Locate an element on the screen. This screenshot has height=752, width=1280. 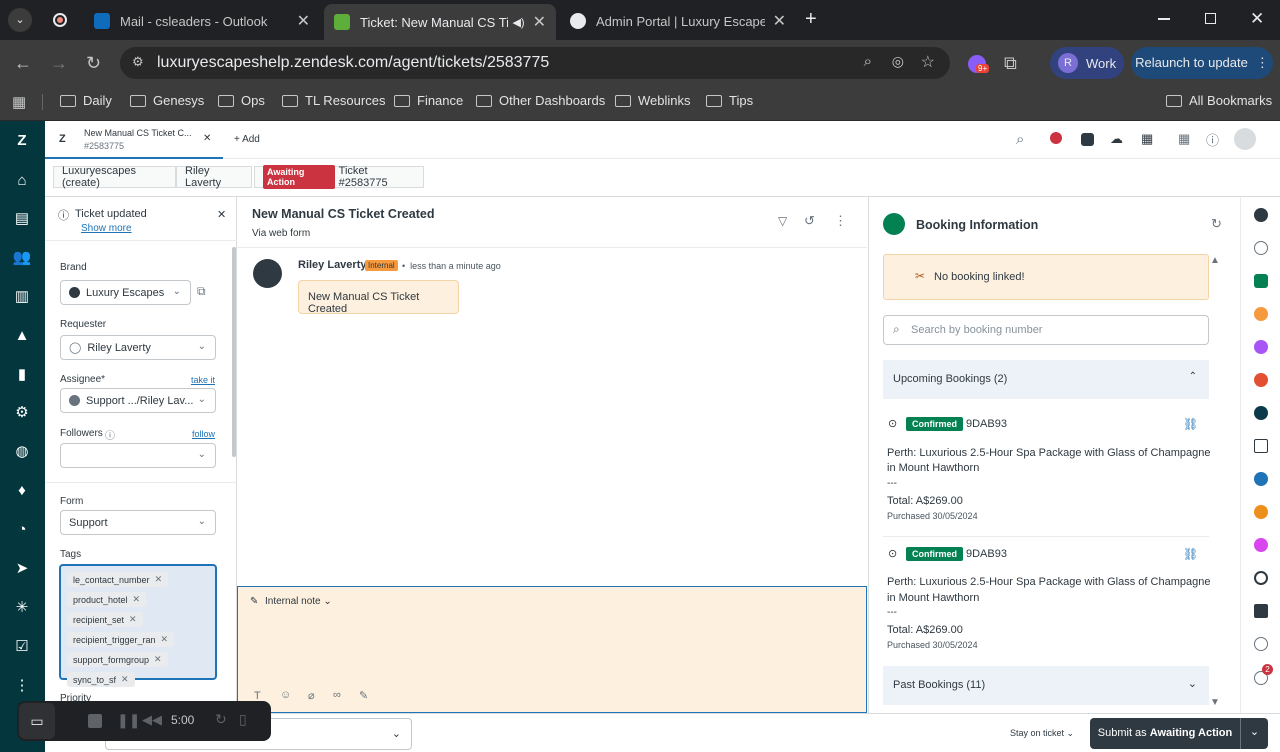
close-window-button: ✕ is located at coordinates (1257, 19).